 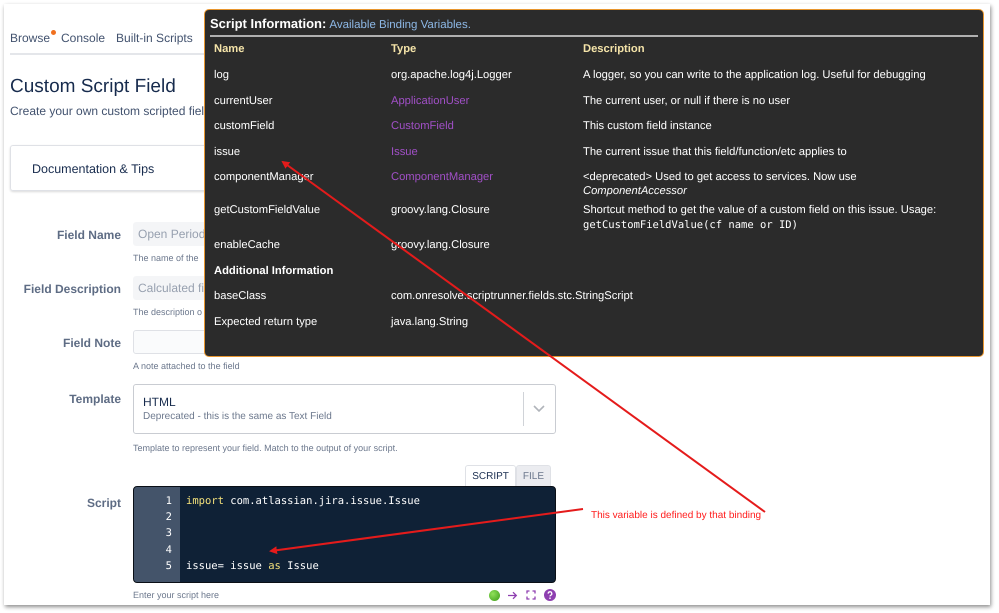 What do you see at coordinates (647, 126) in the screenshot?
I see `variable-description: This custom field instance` at bounding box center [647, 126].